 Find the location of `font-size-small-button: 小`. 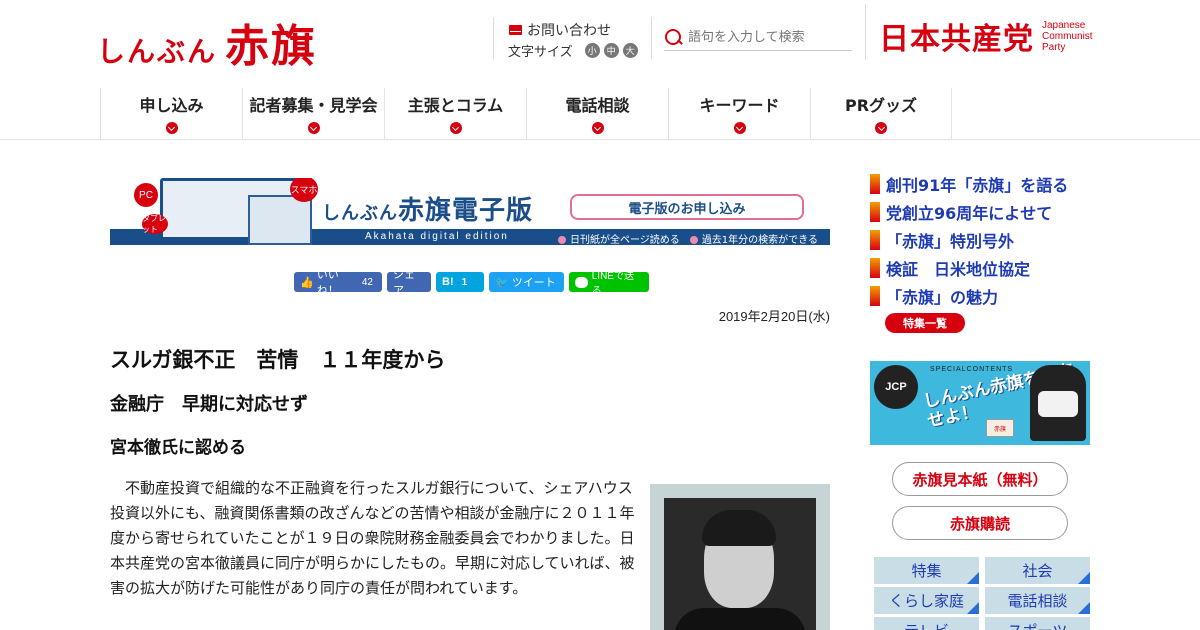

font-size-small-button: 小 is located at coordinates (592, 50).